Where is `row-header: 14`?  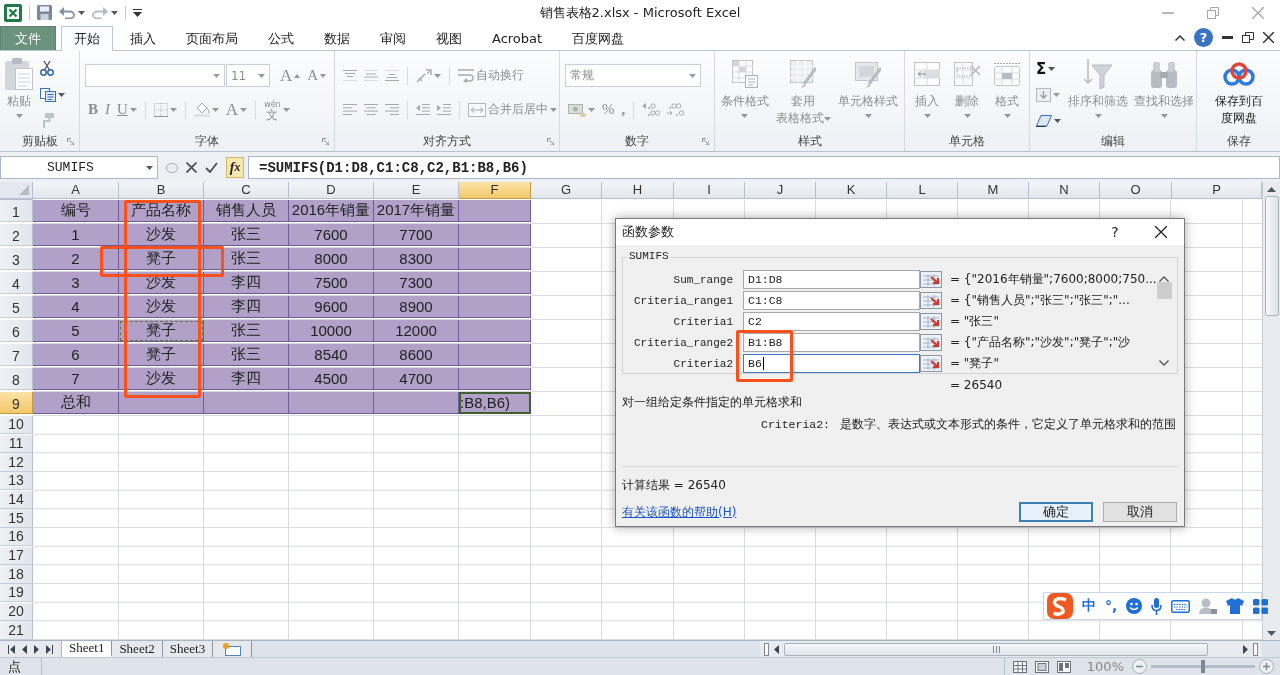
row-header: 14 is located at coordinates (16, 499).